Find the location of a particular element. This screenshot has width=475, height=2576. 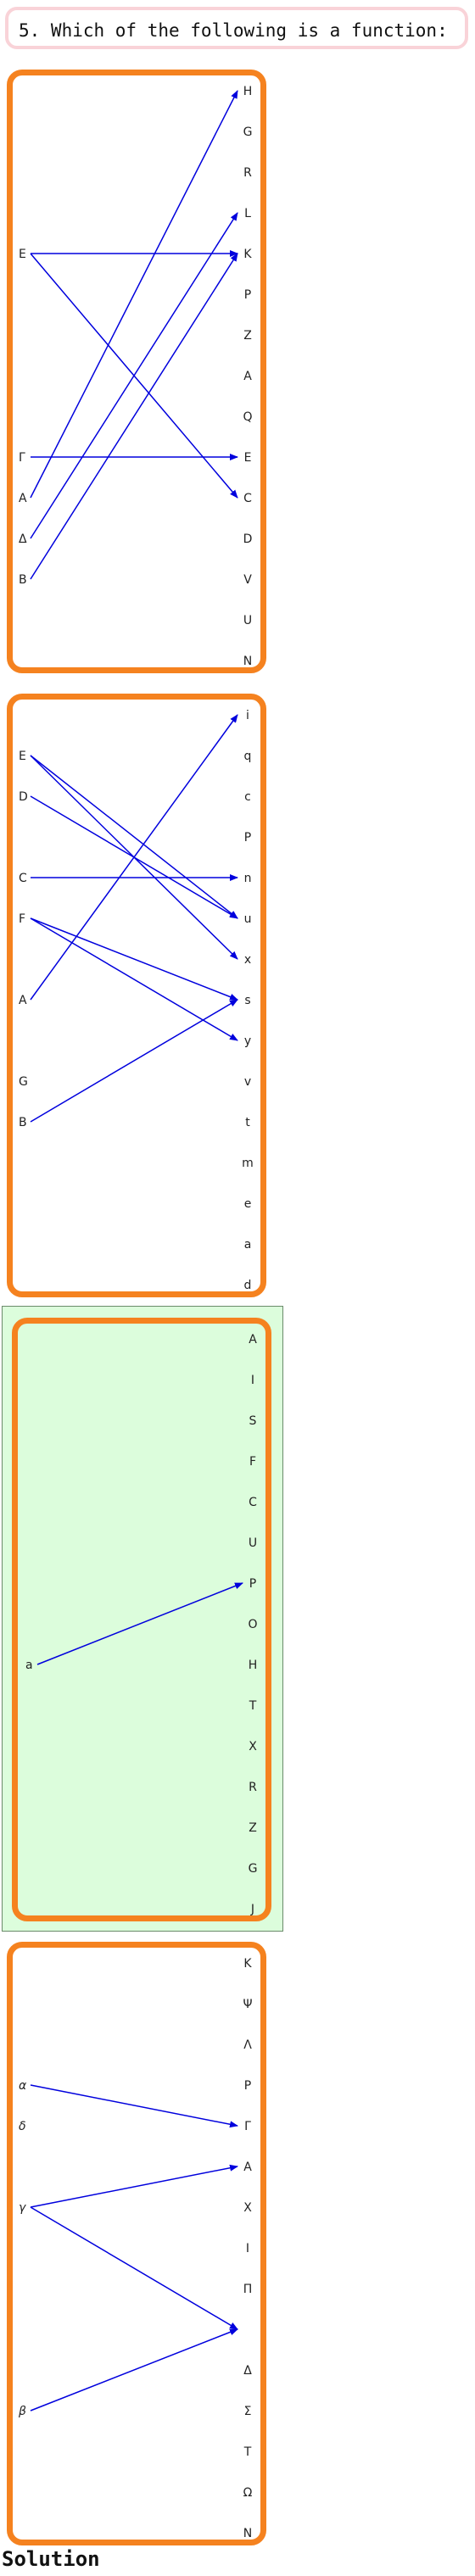

mapping-diagram-1: E Γ A Δ B H G R L K P Z A Q E C D V U N is located at coordinates (136, 376).